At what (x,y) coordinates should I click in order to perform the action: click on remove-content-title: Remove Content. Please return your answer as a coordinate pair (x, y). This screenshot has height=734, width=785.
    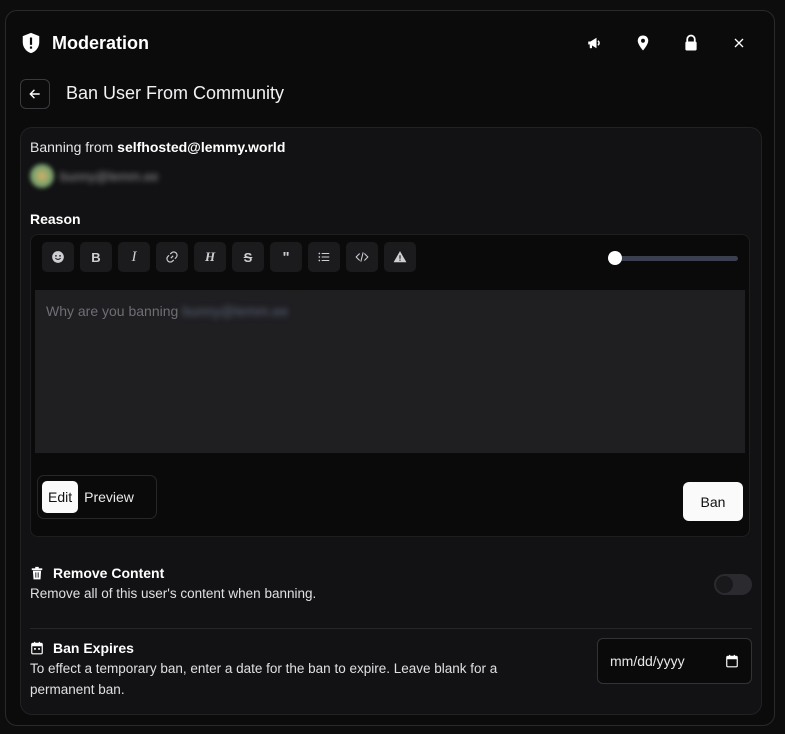
    Looking at the image, I should click on (97, 573).